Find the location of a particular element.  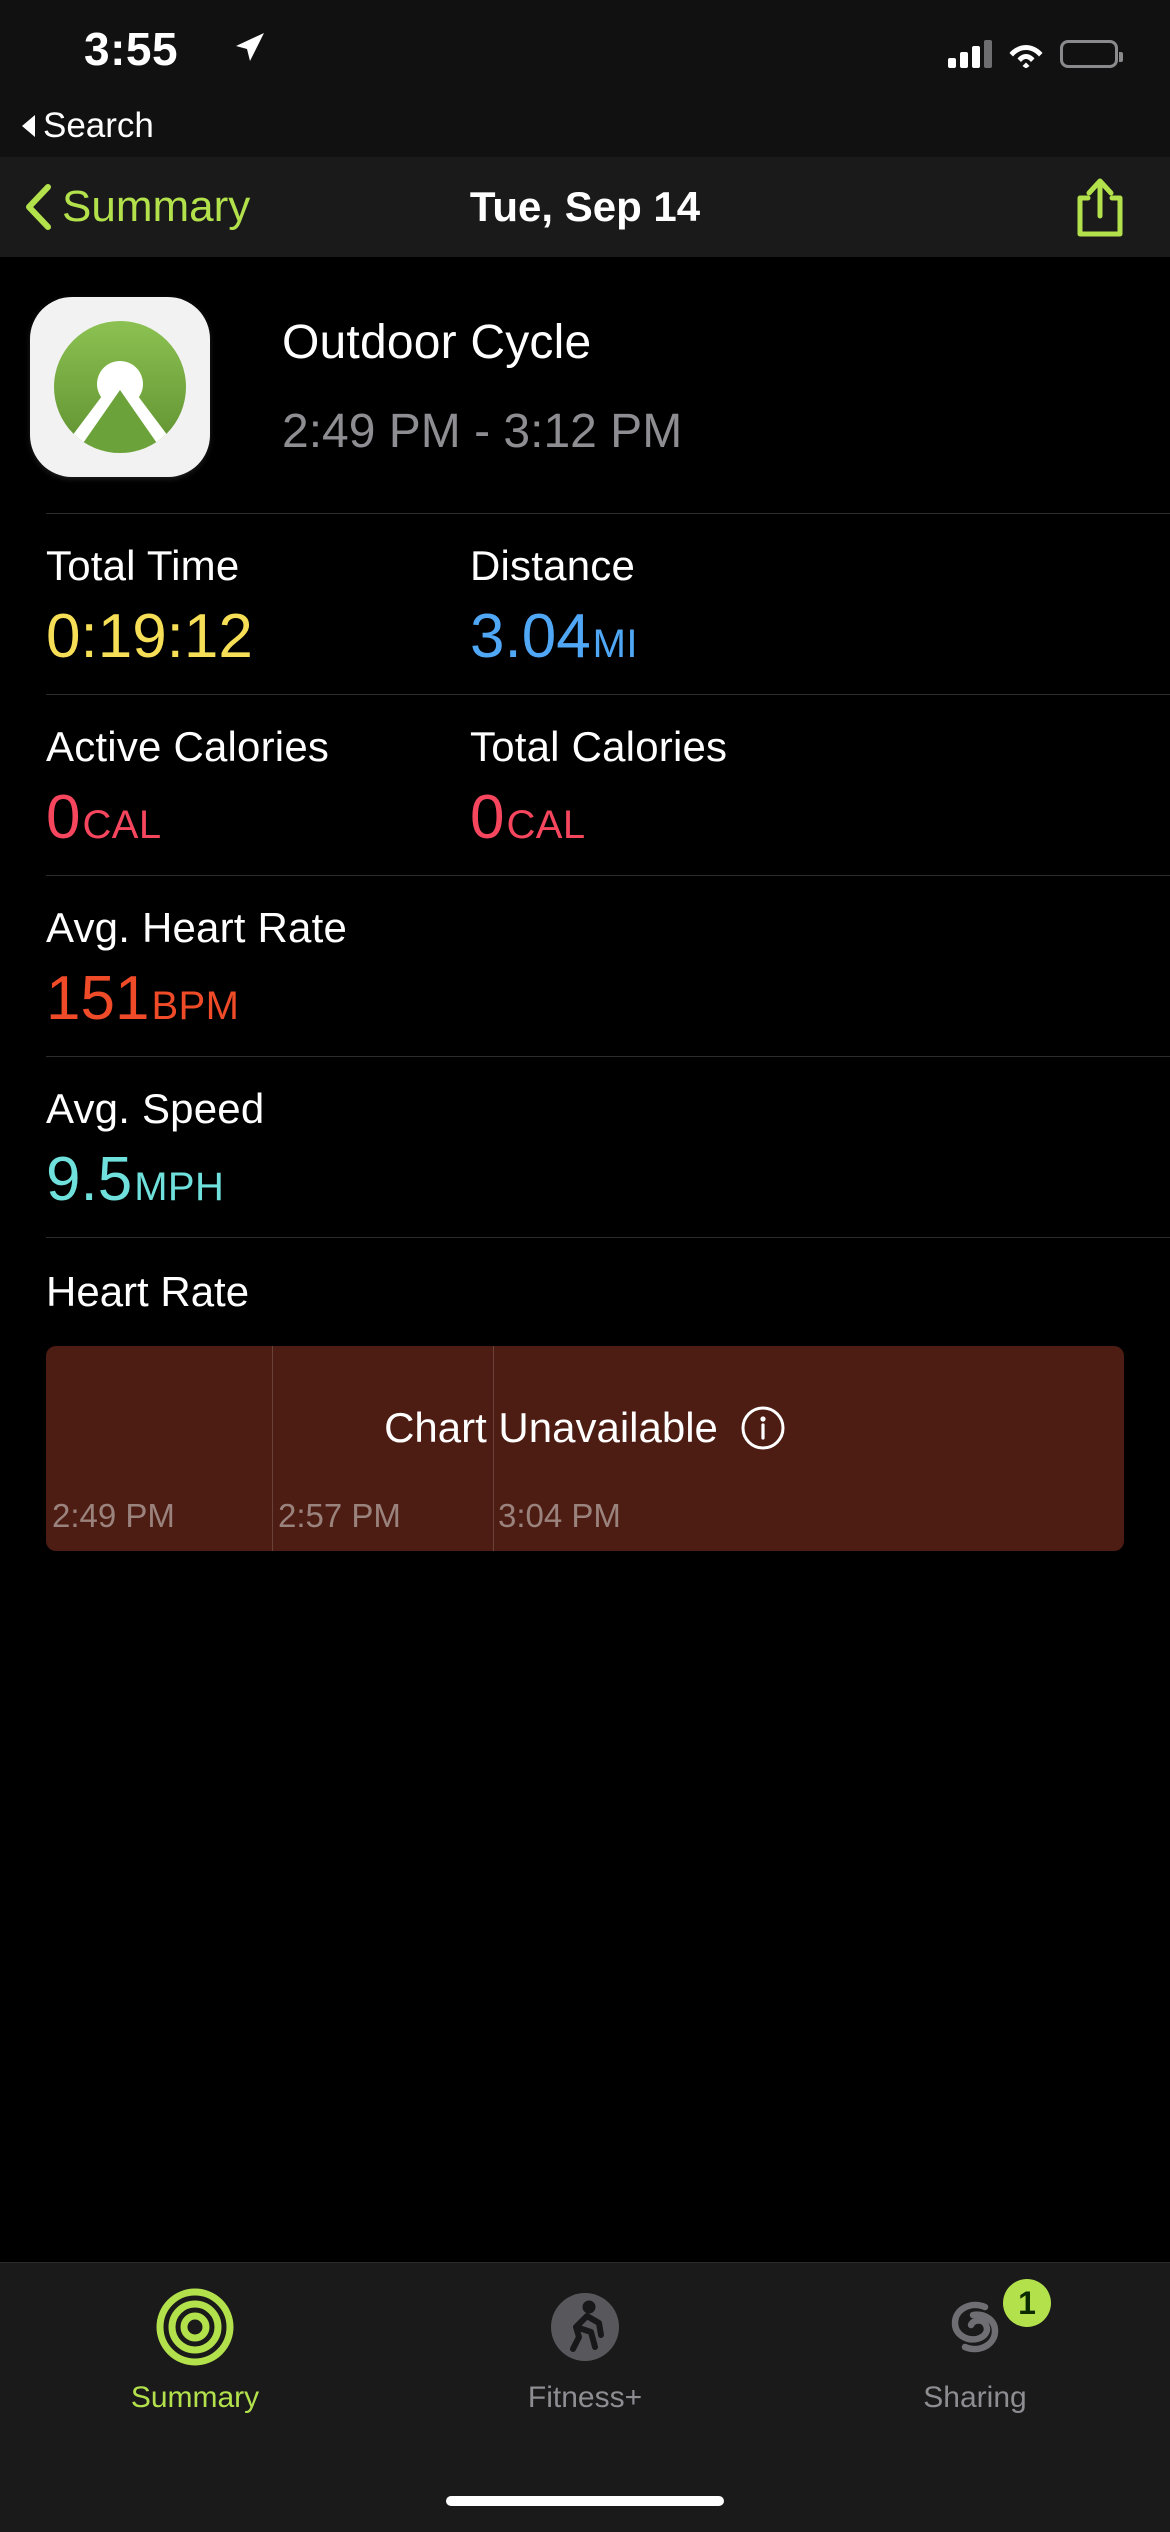

metric-value: 9.5 MPH is located at coordinates (249, 1180).